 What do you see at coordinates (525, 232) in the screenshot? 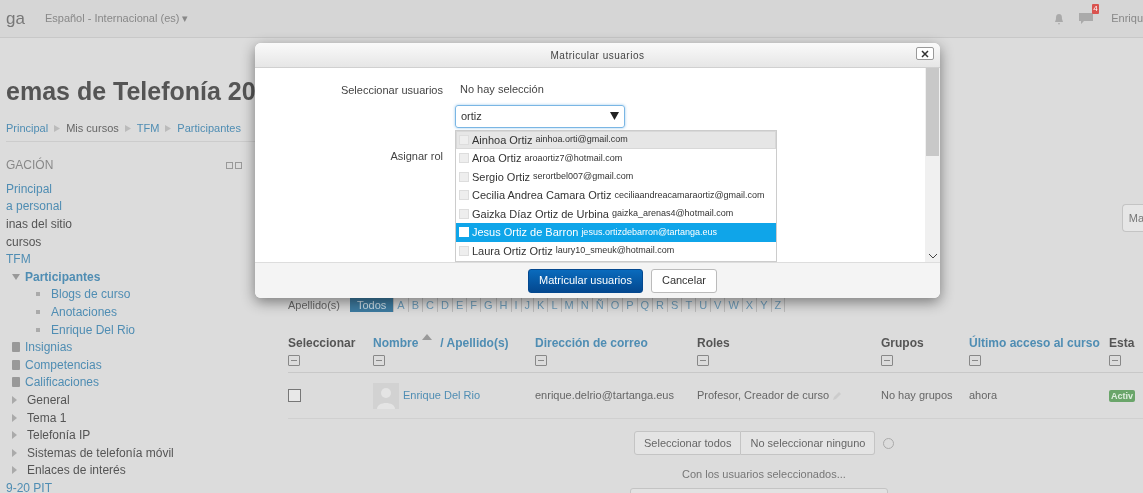
I see `suggestion-name: Jesus Ortiz de Barron` at bounding box center [525, 232].